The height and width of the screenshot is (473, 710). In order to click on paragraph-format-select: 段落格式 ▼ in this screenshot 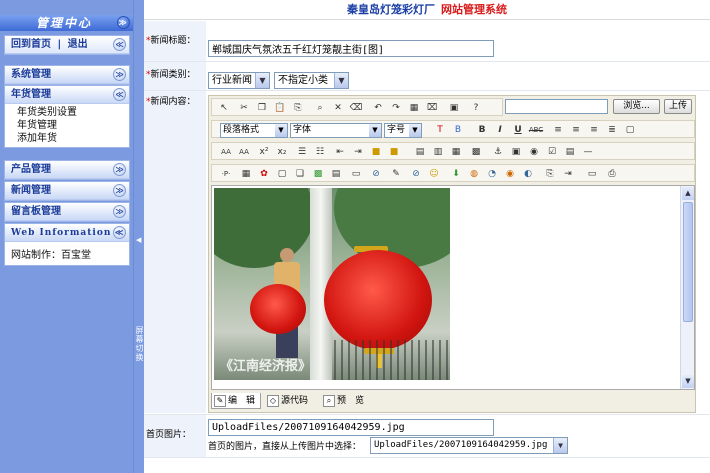, I will do `click(254, 130)`.